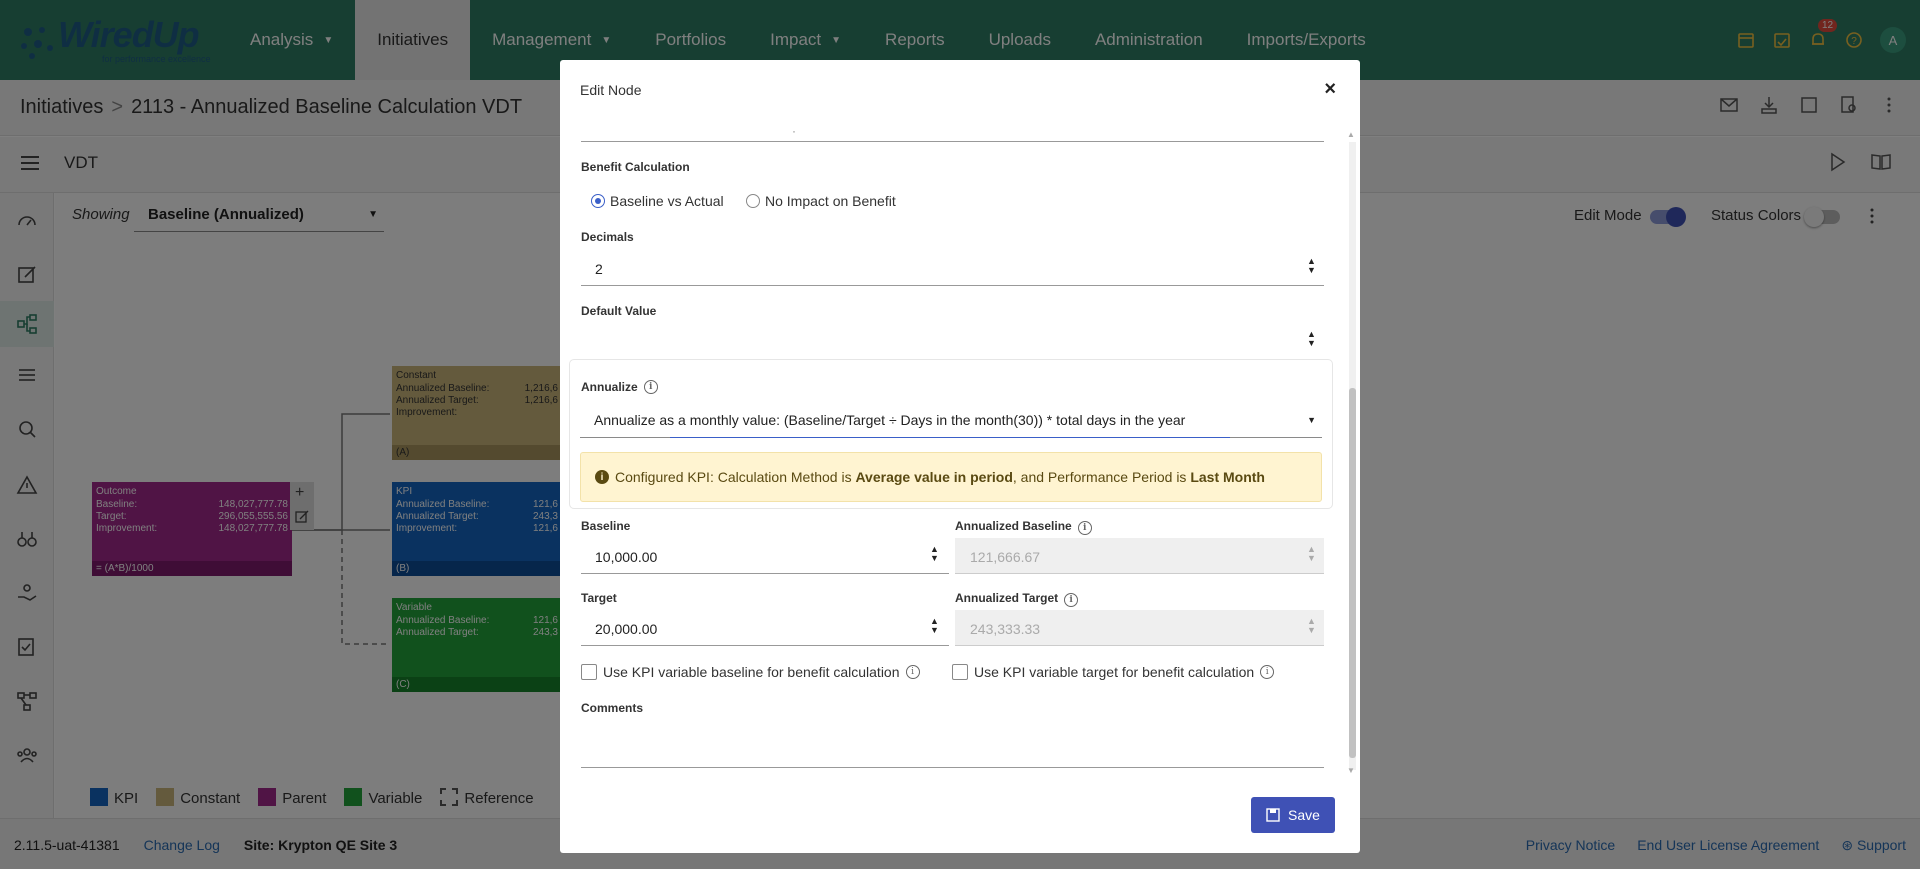 Image resolution: width=1920 pixels, height=869 pixels. I want to click on benefit-calc-label: Benefit Calculation, so click(635, 167).